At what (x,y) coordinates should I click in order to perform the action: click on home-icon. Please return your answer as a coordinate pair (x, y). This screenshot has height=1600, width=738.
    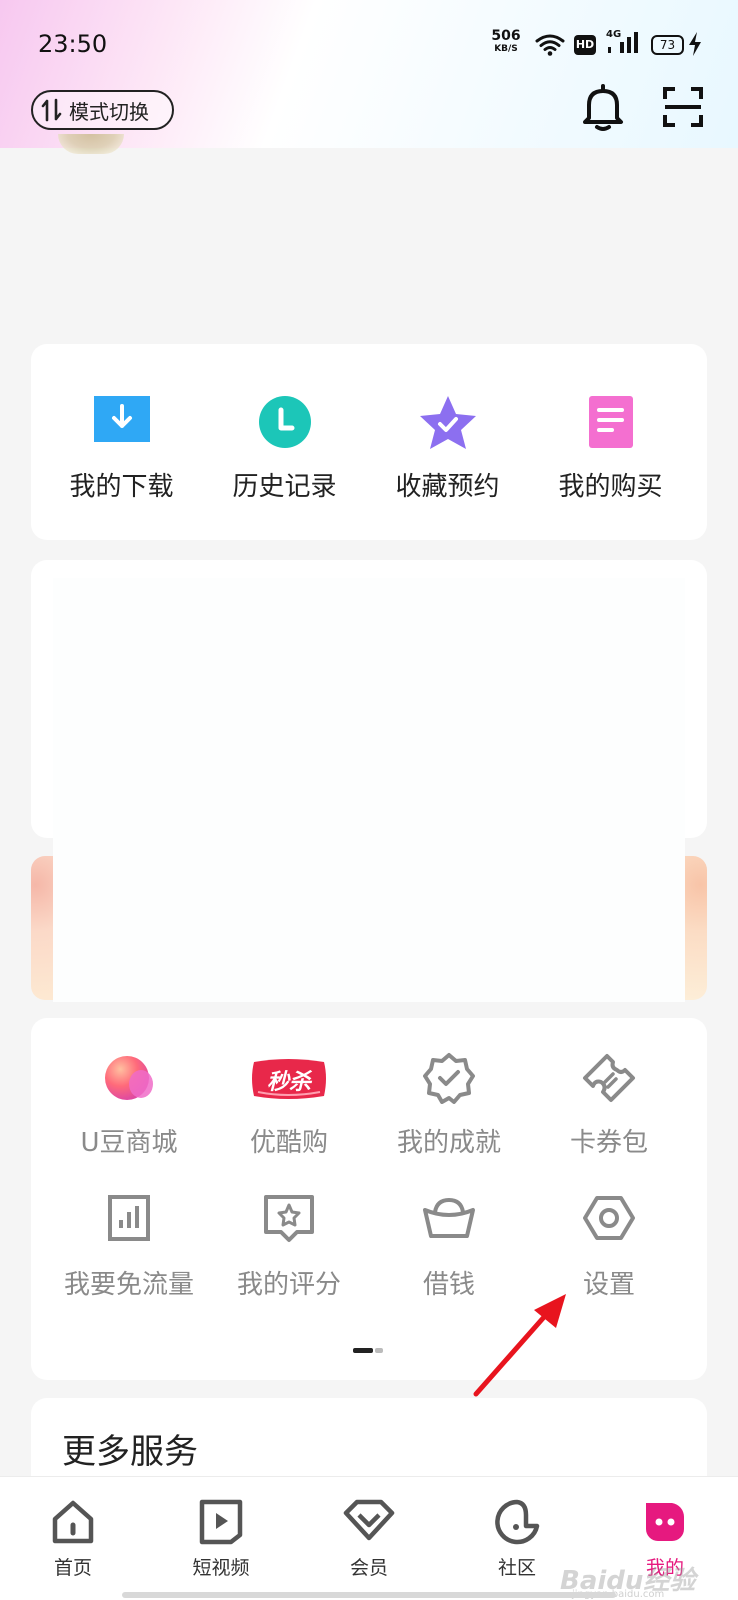
    Looking at the image, I should click on (73, 1522).